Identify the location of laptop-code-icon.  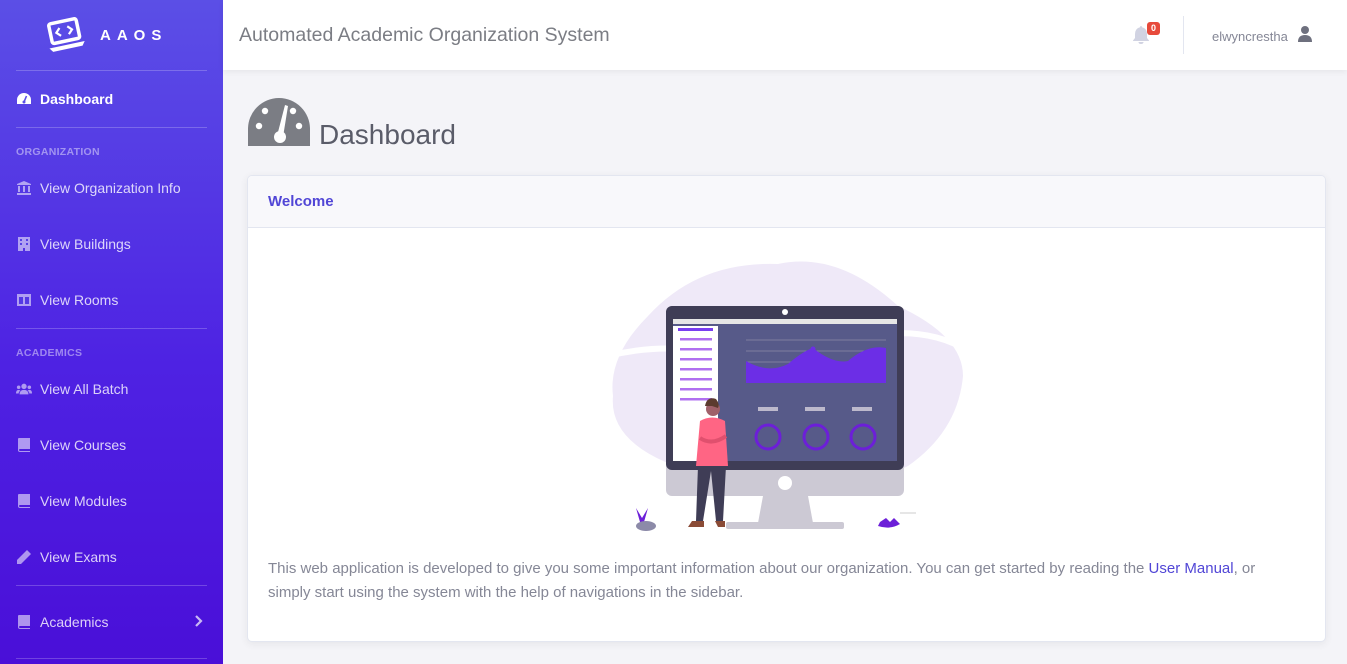
(65, 35).